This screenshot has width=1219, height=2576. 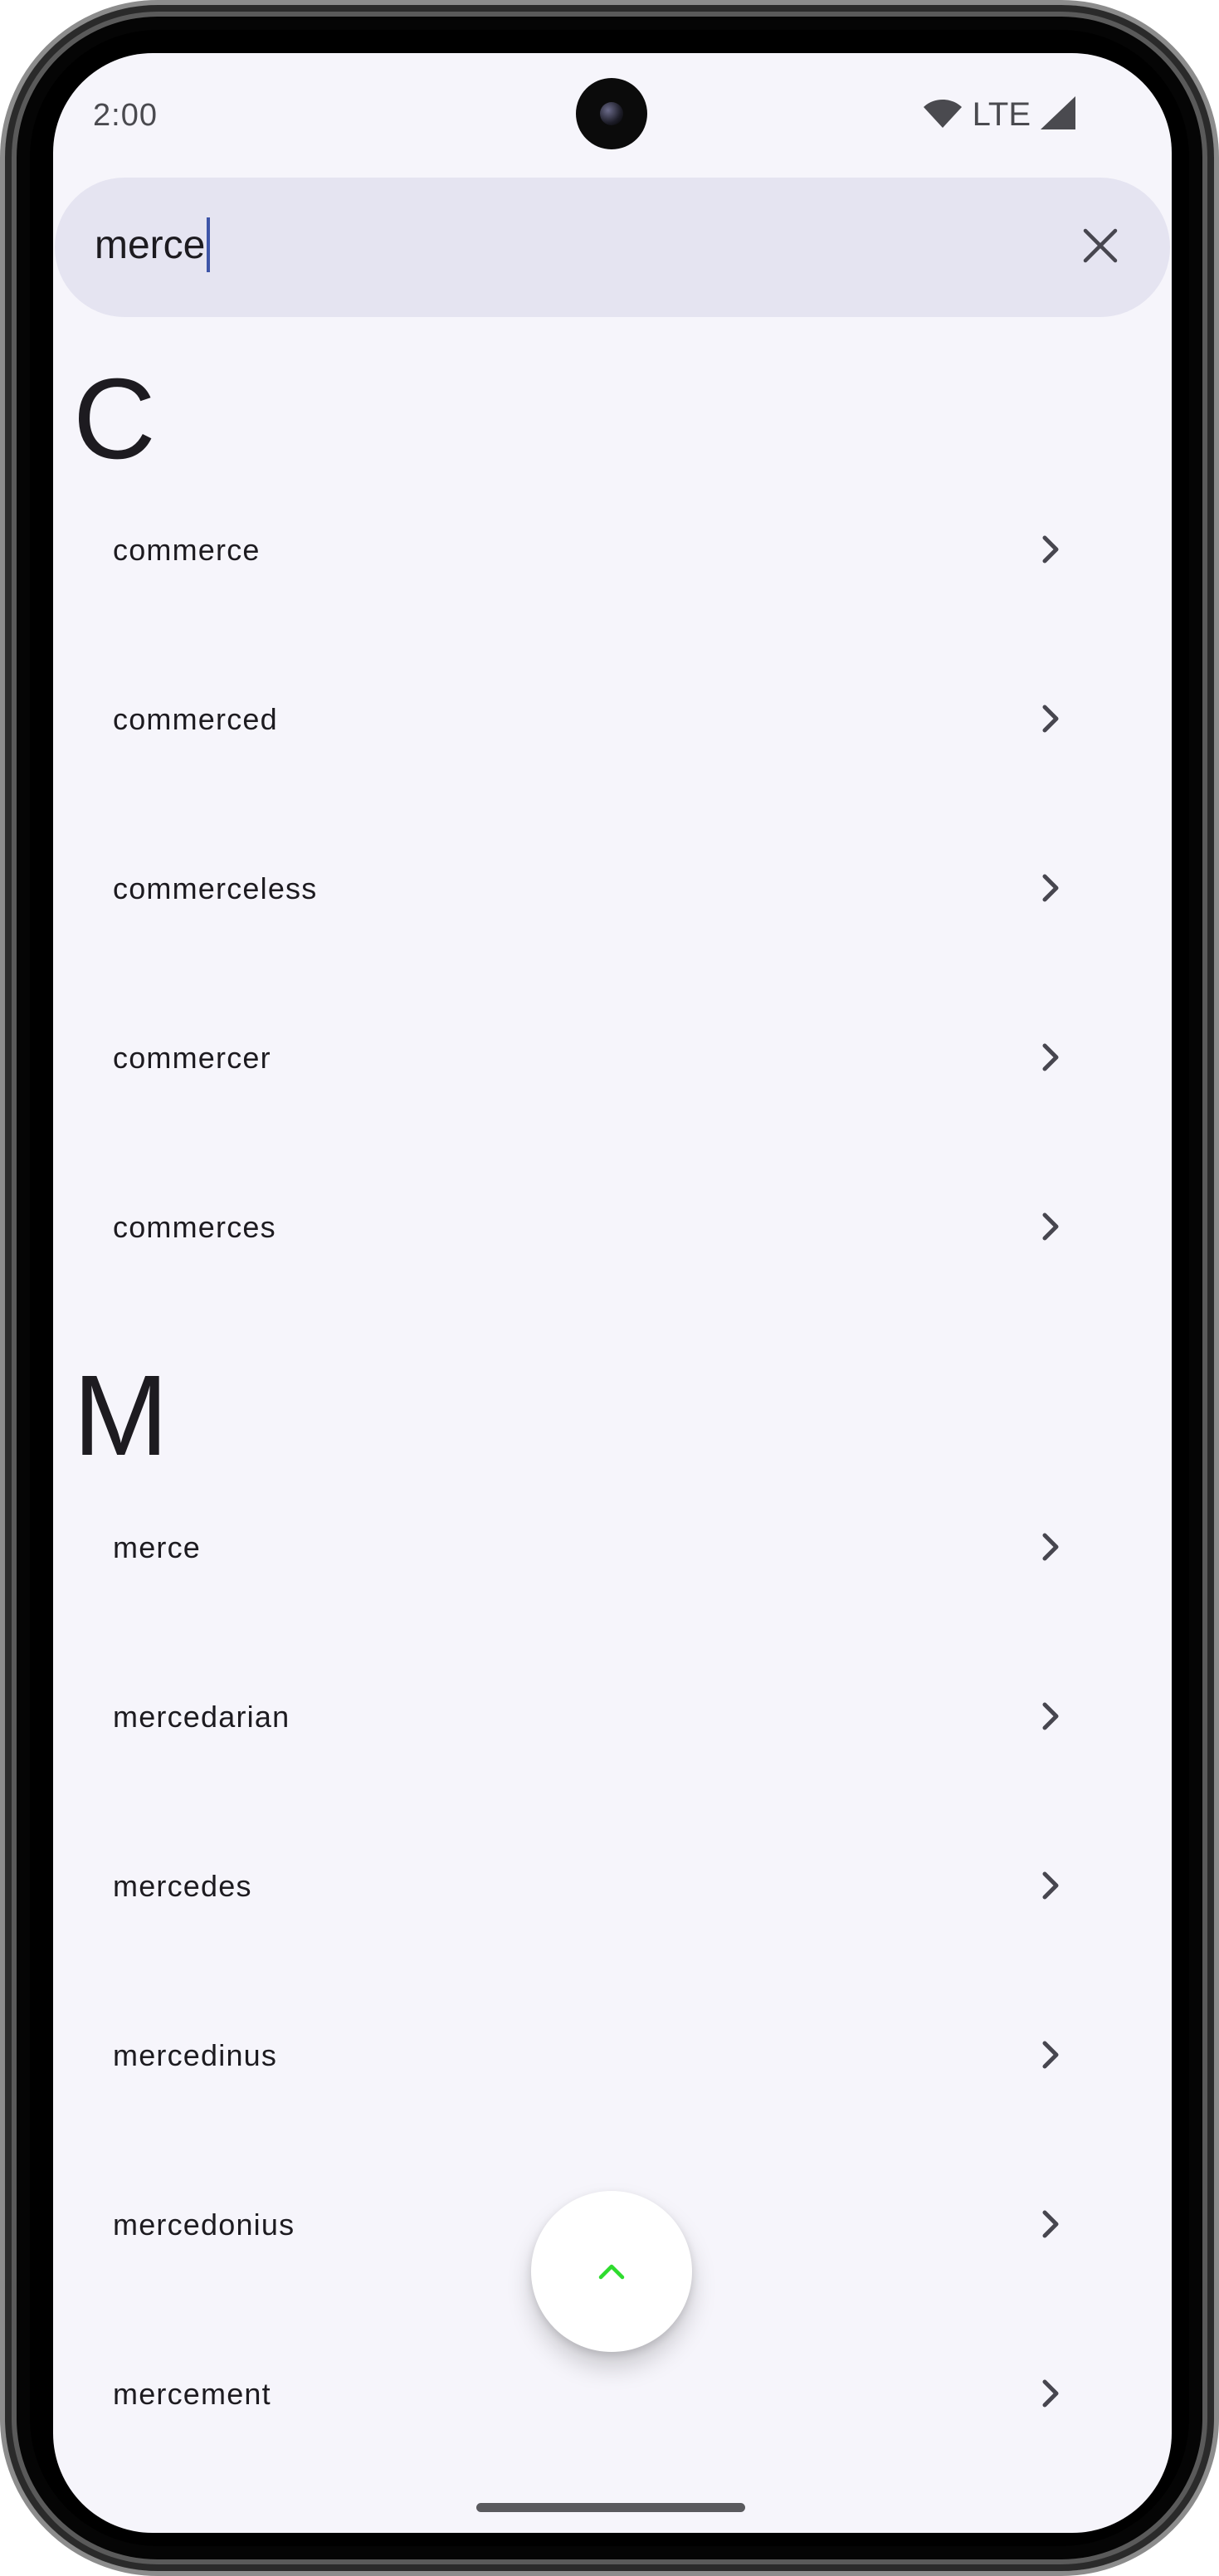 What do you see at coordinates (158, 1547) in the screenshot?
I see `list-item-label: merce` at bounding box center [158, 1547].